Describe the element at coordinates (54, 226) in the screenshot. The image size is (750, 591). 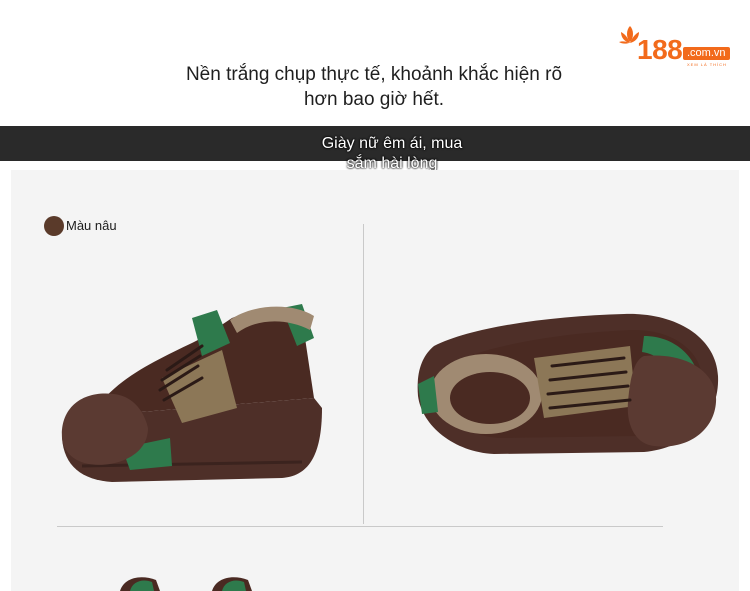
I see `color-swatch-brown` at that location.